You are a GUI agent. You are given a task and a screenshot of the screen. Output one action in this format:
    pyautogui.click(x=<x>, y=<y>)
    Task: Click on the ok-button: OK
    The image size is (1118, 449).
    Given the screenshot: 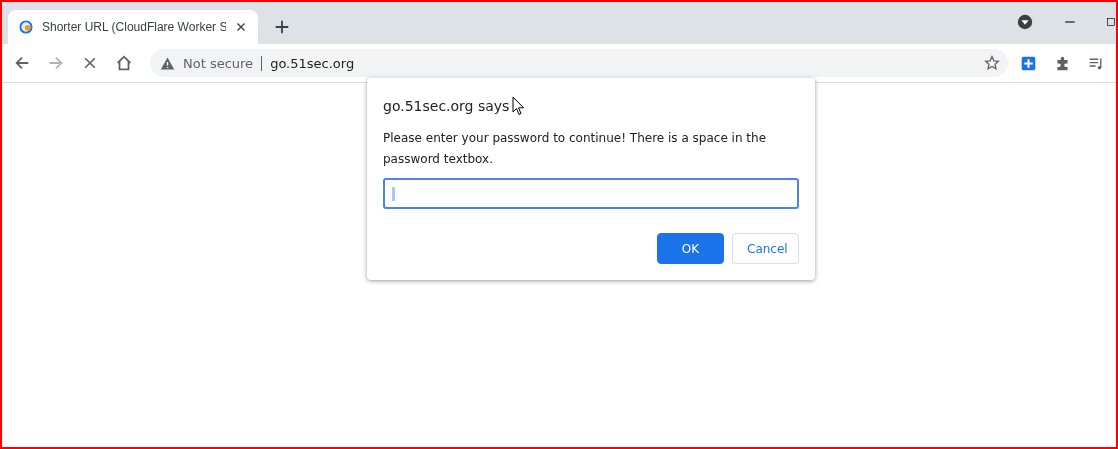 What is the action you would take?
    pyautogui.click(x=690, y=248)
    